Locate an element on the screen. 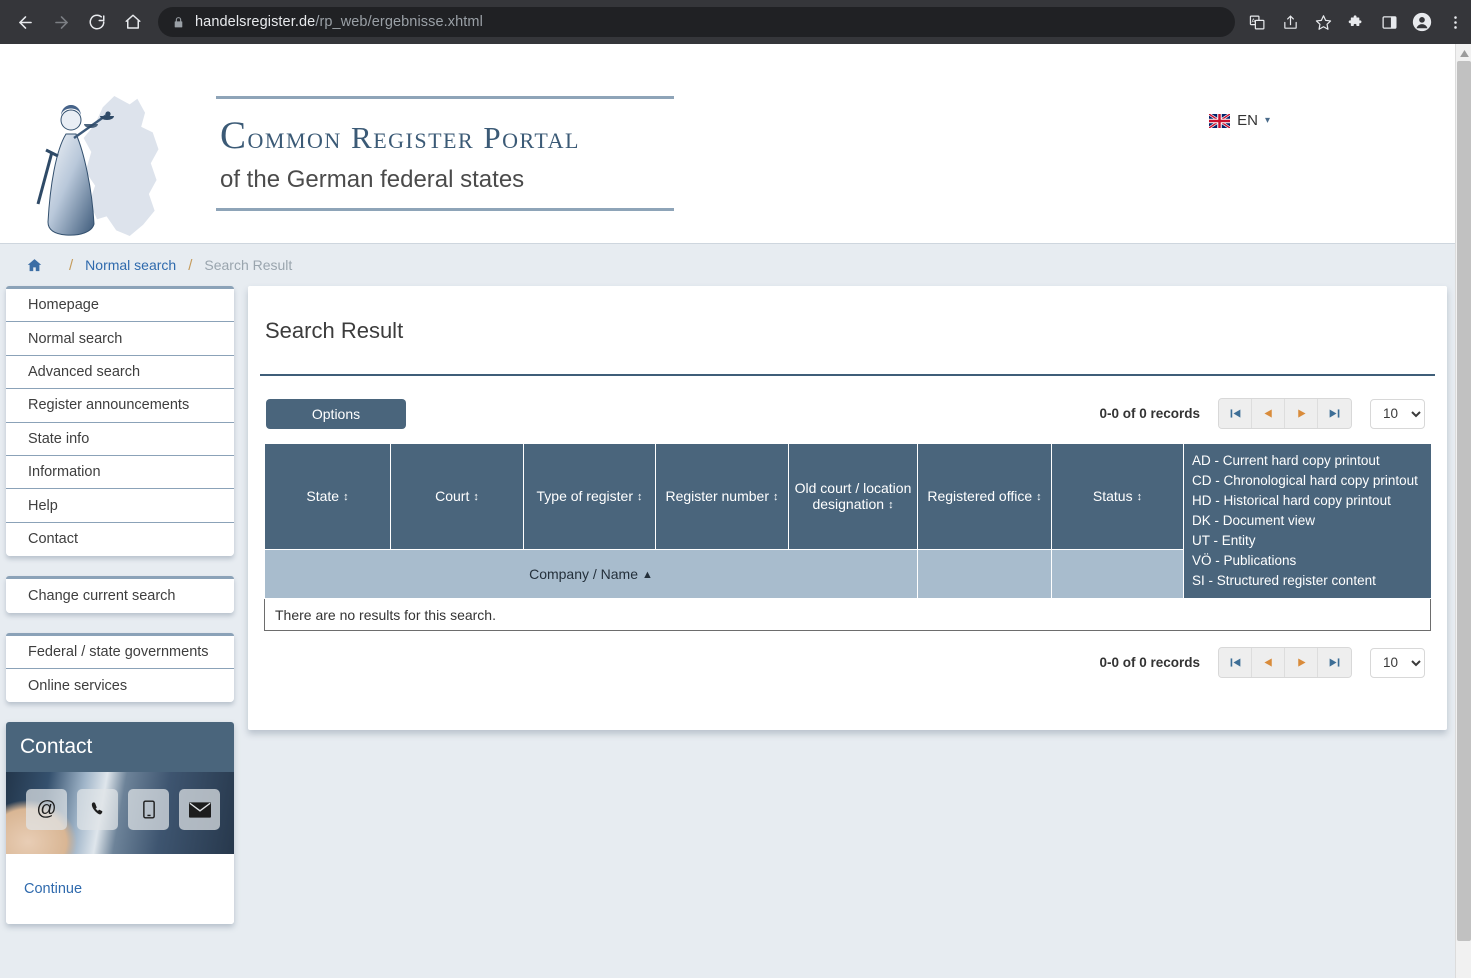  contact-card: Contact @ Continue is located at coordinates (120, 823).